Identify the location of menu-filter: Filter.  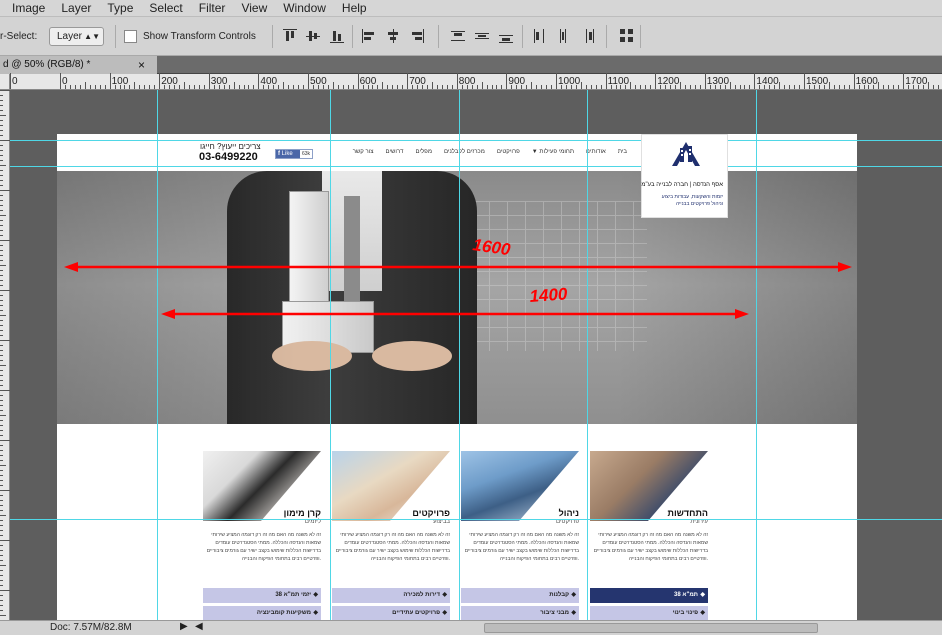
(212, 8).